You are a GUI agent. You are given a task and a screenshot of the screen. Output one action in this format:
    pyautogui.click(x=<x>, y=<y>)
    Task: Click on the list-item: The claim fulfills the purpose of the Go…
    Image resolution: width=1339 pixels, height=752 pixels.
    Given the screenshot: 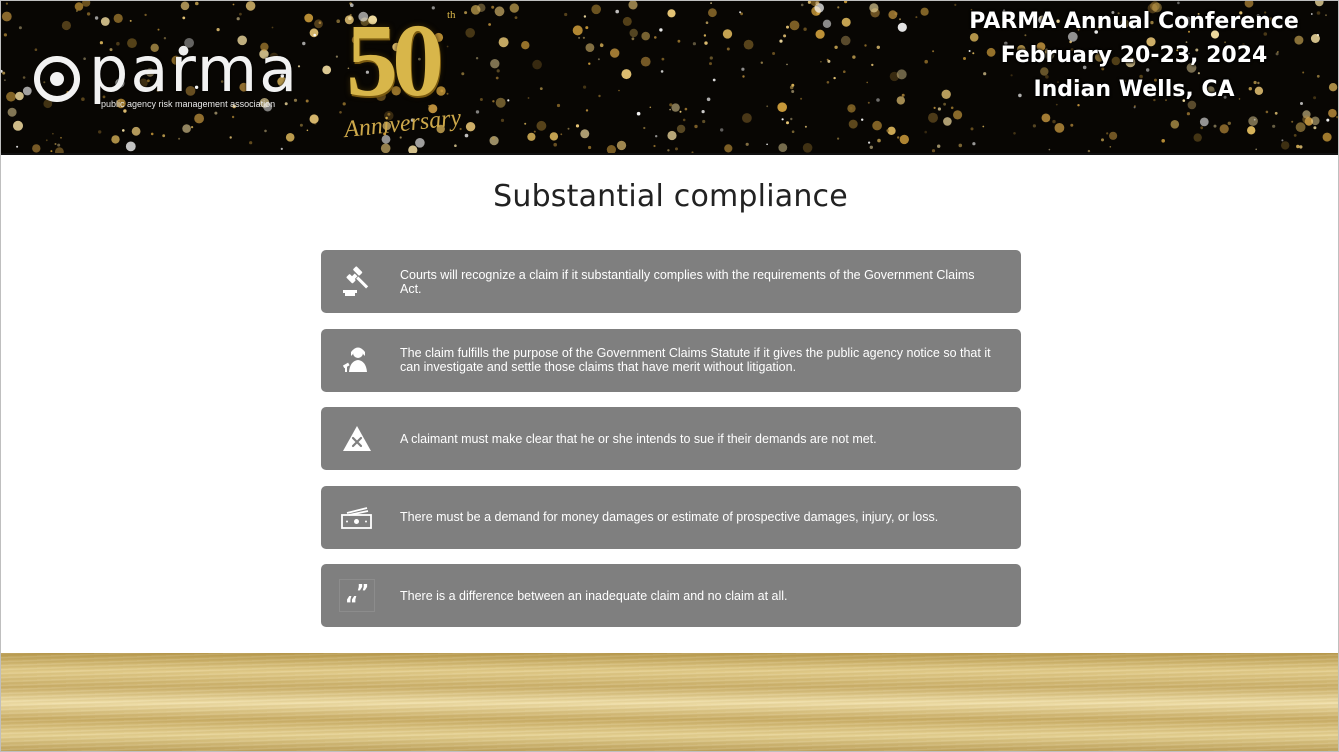 What is the action you would take?
    pyautogui.click(x=671, y=360)
    